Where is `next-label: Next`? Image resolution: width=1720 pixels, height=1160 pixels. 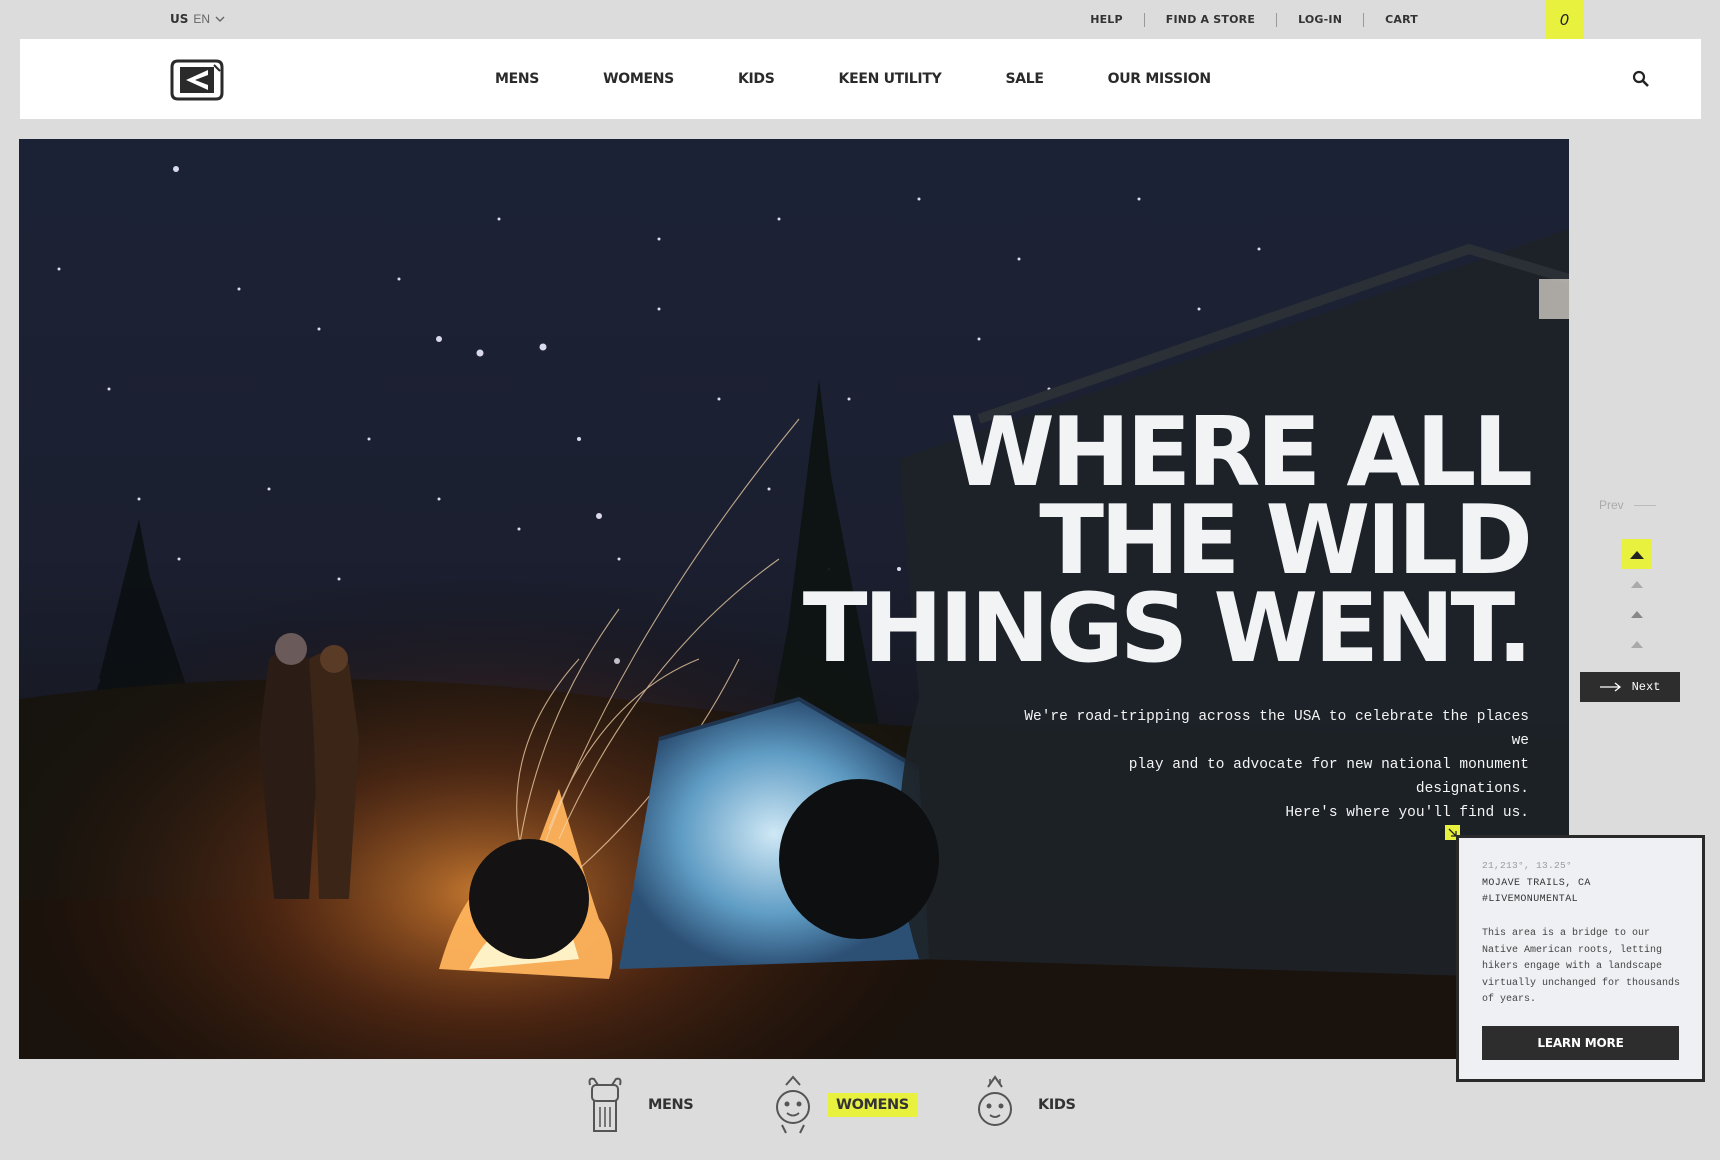 next-label: Next is located at coordinates (1646, 687).